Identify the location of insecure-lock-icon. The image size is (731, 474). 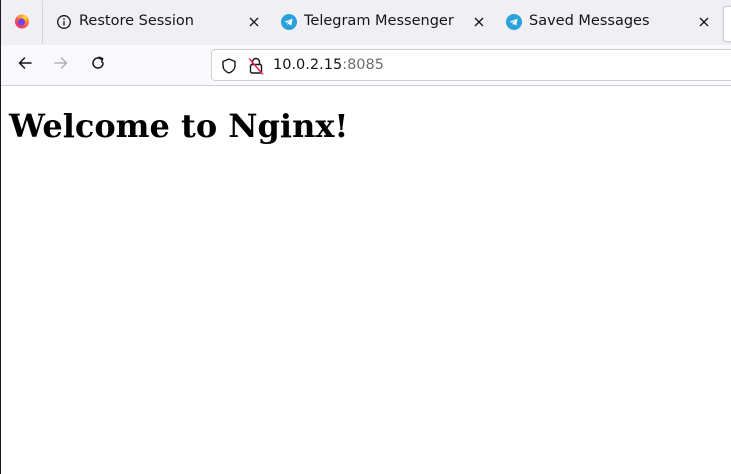
(256, 66).